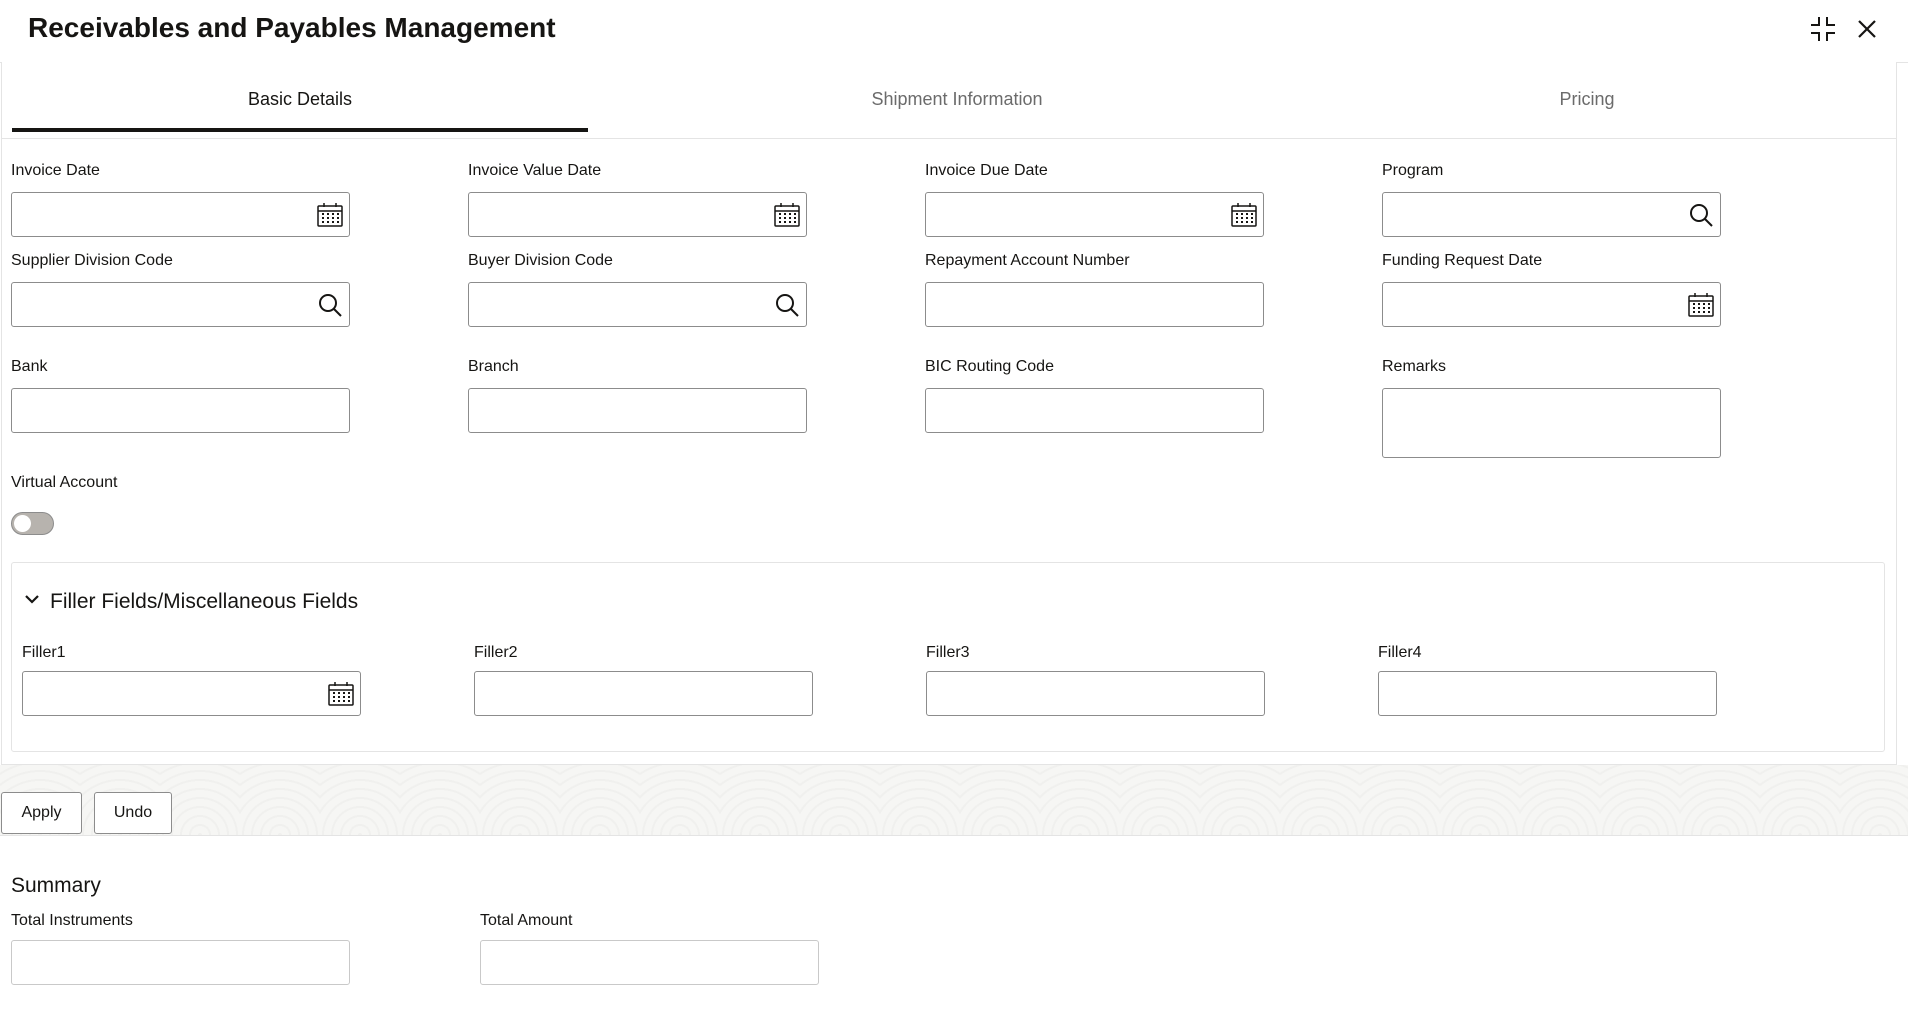 This screenshot has height=1018, width=1908. What do you see at coordinates (496, 652) in the screenshot?
I see `filler2-label: Filler2` at bounding box center [496, 652].